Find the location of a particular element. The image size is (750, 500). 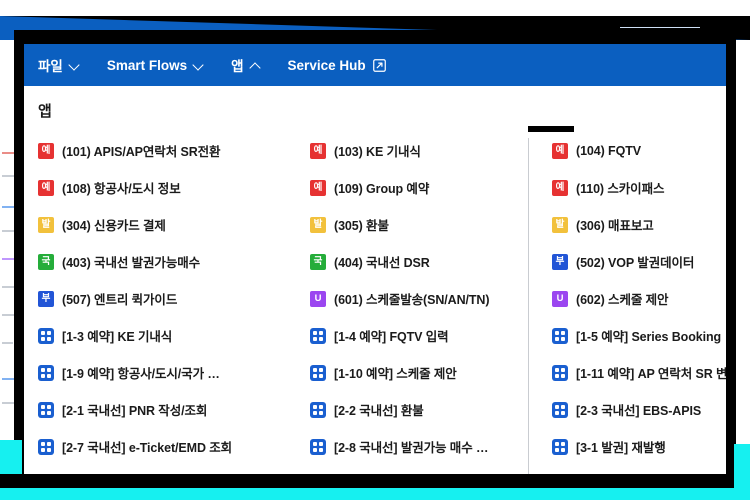

list-item: 예 (110) 스카이패스 is located at coordinates (632, 187).